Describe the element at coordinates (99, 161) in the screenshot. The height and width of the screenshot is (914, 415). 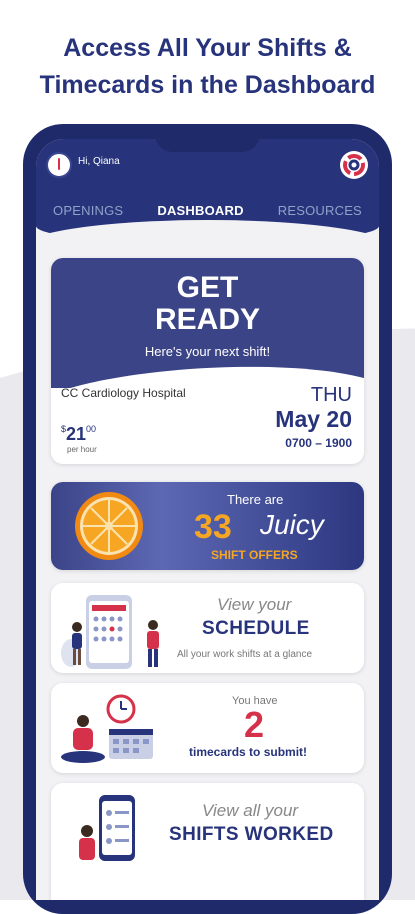
I see `greeting-text: Hi, Qiana` at that location.